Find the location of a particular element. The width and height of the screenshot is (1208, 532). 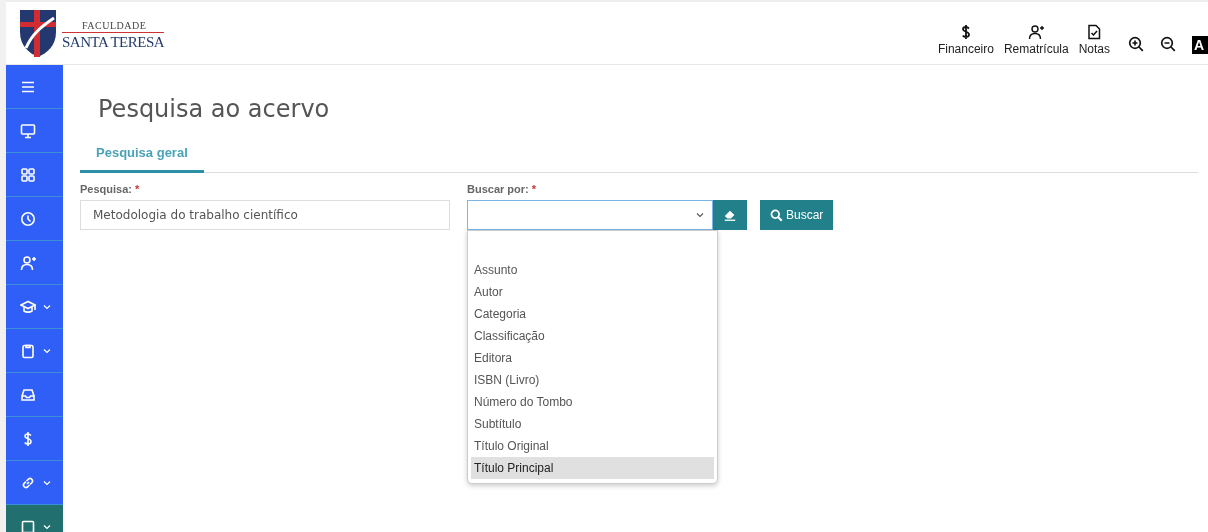

clear-button is located at coordinates (730, 215).